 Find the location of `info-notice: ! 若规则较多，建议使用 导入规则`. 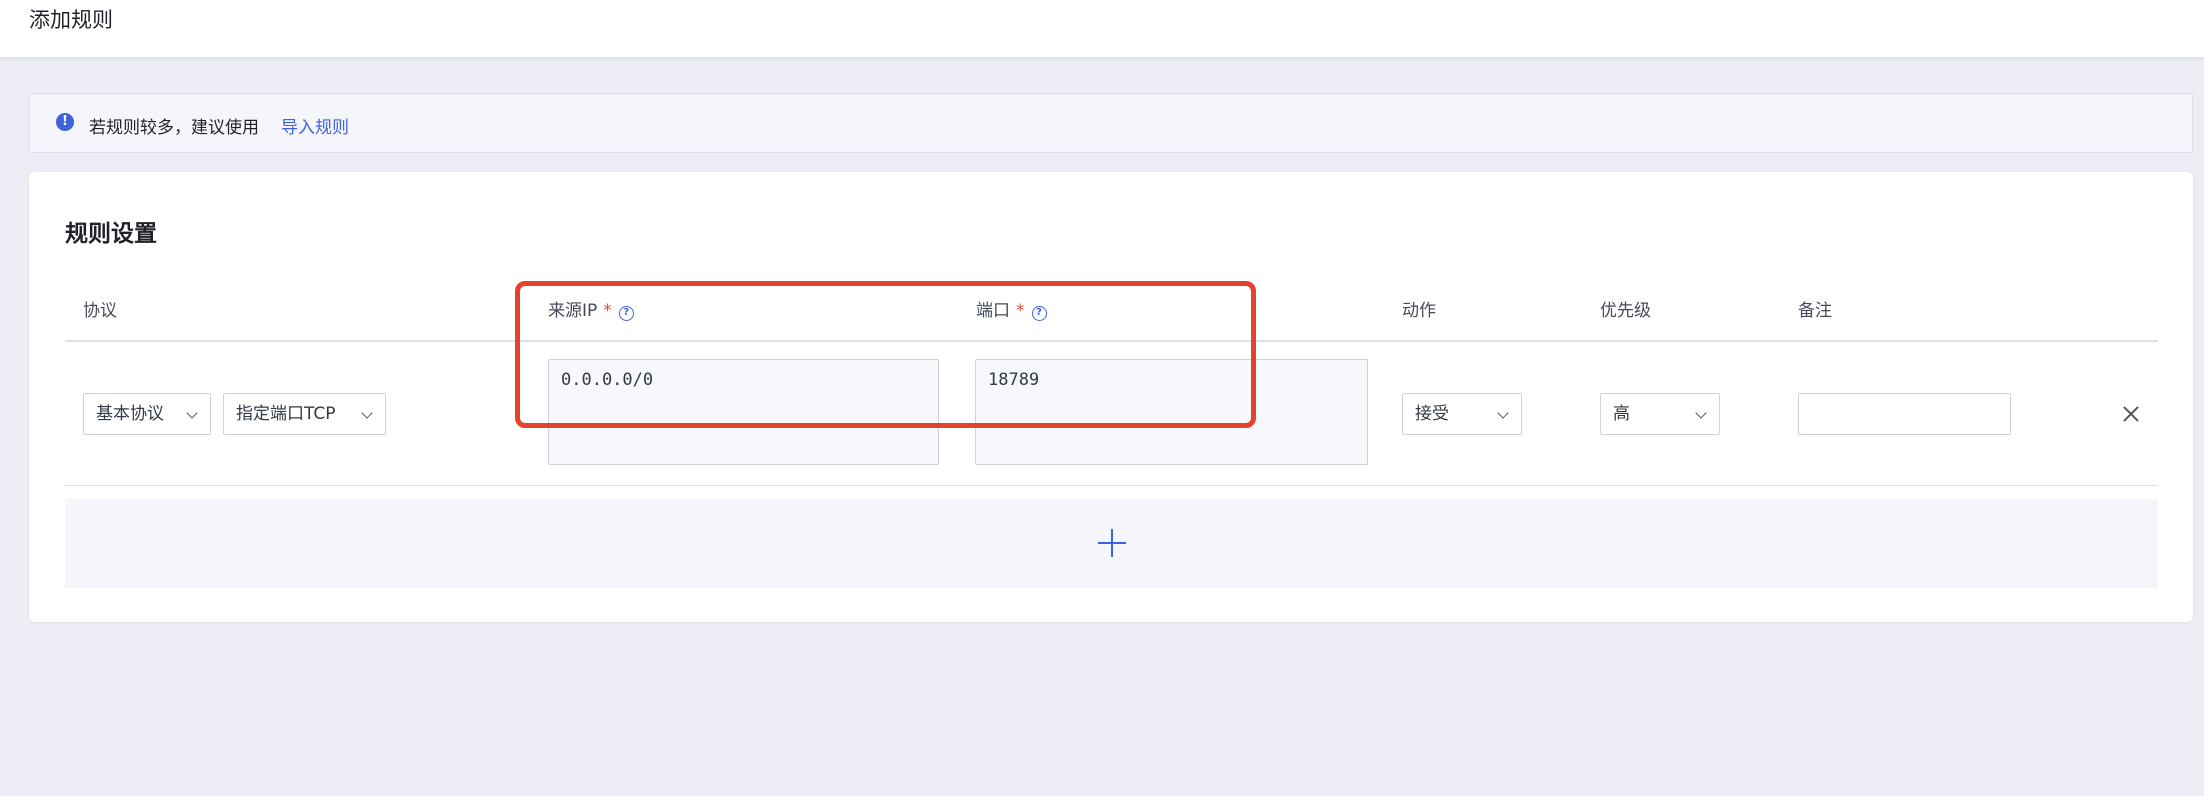

info-notice: ! 若规则较多，建议使用 导入规则 is located at coordinates (1111, 123).